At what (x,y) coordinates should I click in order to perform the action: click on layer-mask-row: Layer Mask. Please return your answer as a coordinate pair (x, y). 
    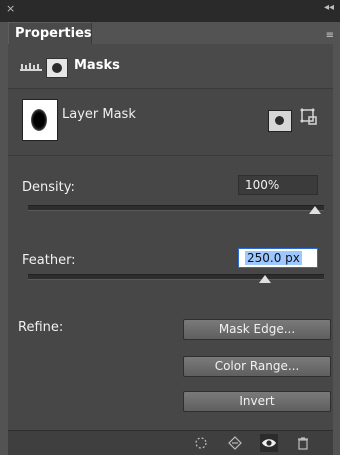
    Looking at the image, I should click on (170, 122).